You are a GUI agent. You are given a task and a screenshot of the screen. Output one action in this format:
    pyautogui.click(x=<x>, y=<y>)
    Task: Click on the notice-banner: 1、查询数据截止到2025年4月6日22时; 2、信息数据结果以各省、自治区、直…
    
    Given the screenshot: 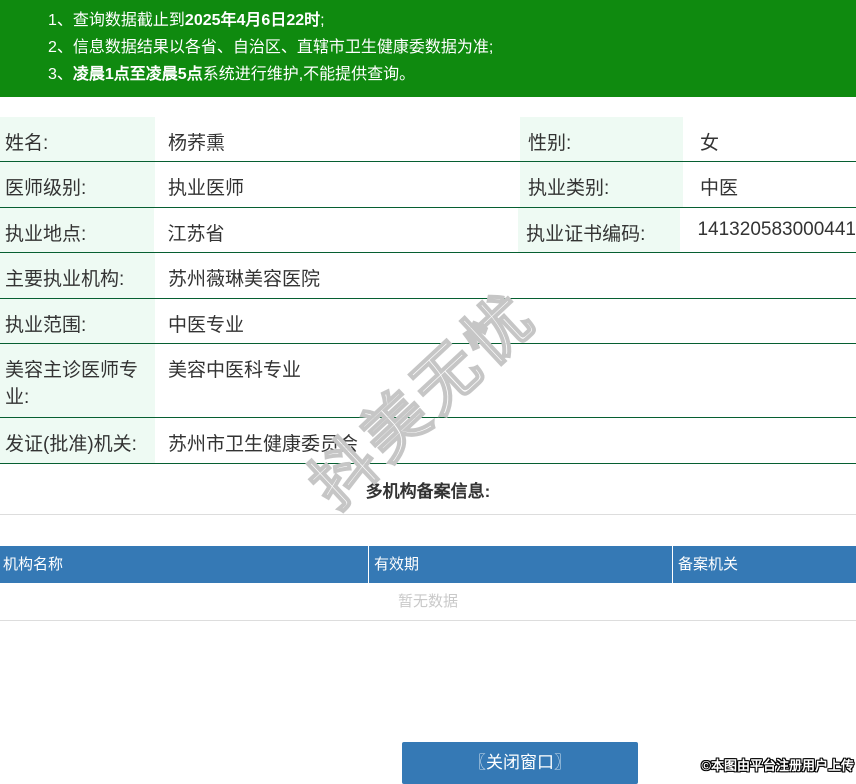 What is the action you would take?
    pyautogui.click(x=428, y=48)
    